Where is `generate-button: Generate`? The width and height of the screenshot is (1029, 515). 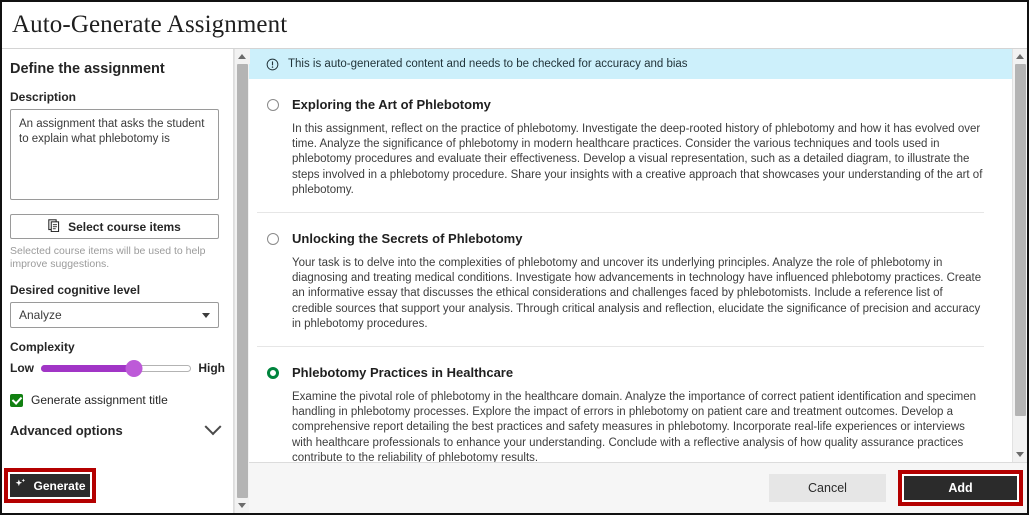 generate-button: Generate is located at coordinates (50, 485).